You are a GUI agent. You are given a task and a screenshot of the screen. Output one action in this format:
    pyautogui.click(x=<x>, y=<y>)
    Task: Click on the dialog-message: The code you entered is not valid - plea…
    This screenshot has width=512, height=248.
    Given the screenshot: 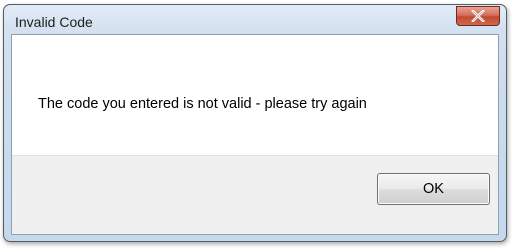 What is the action you would take?
    pyautogui.click(x=202, y=104)
    